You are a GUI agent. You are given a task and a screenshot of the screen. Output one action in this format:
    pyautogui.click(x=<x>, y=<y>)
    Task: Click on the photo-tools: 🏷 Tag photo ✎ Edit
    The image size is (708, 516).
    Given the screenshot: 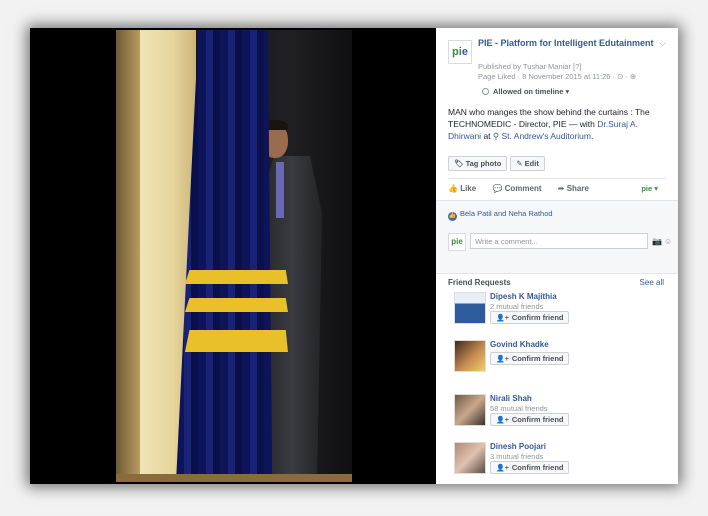 What is the action you would take?
    pyautogui.click(x=498, y=163)
    